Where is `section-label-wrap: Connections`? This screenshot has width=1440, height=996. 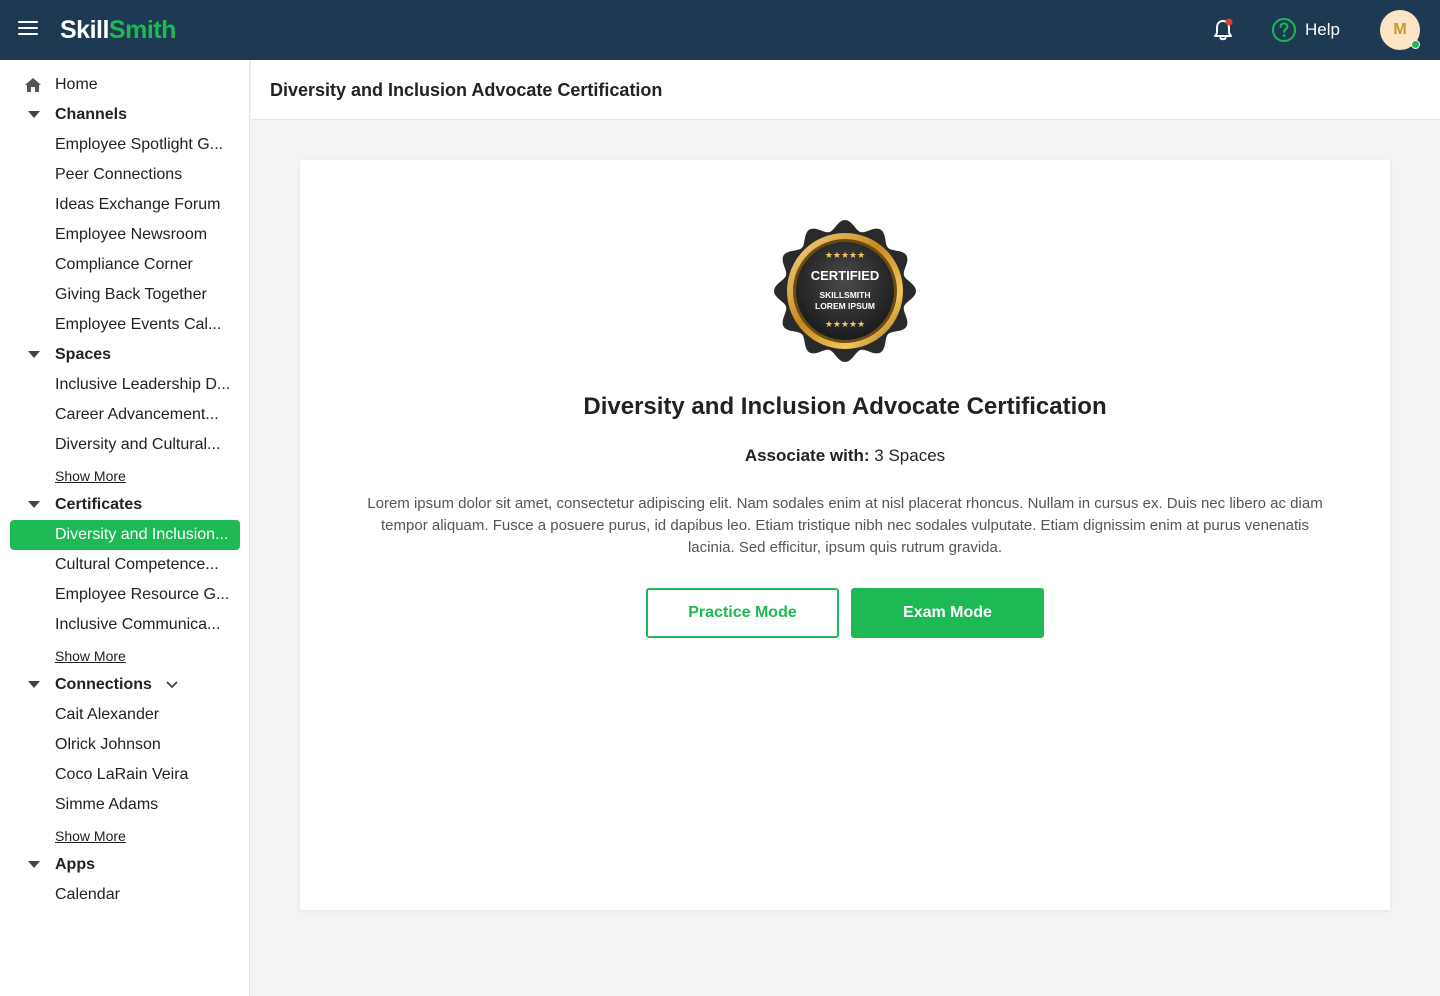
section-label-wrap: Connections is located at coordinates (116, 685).